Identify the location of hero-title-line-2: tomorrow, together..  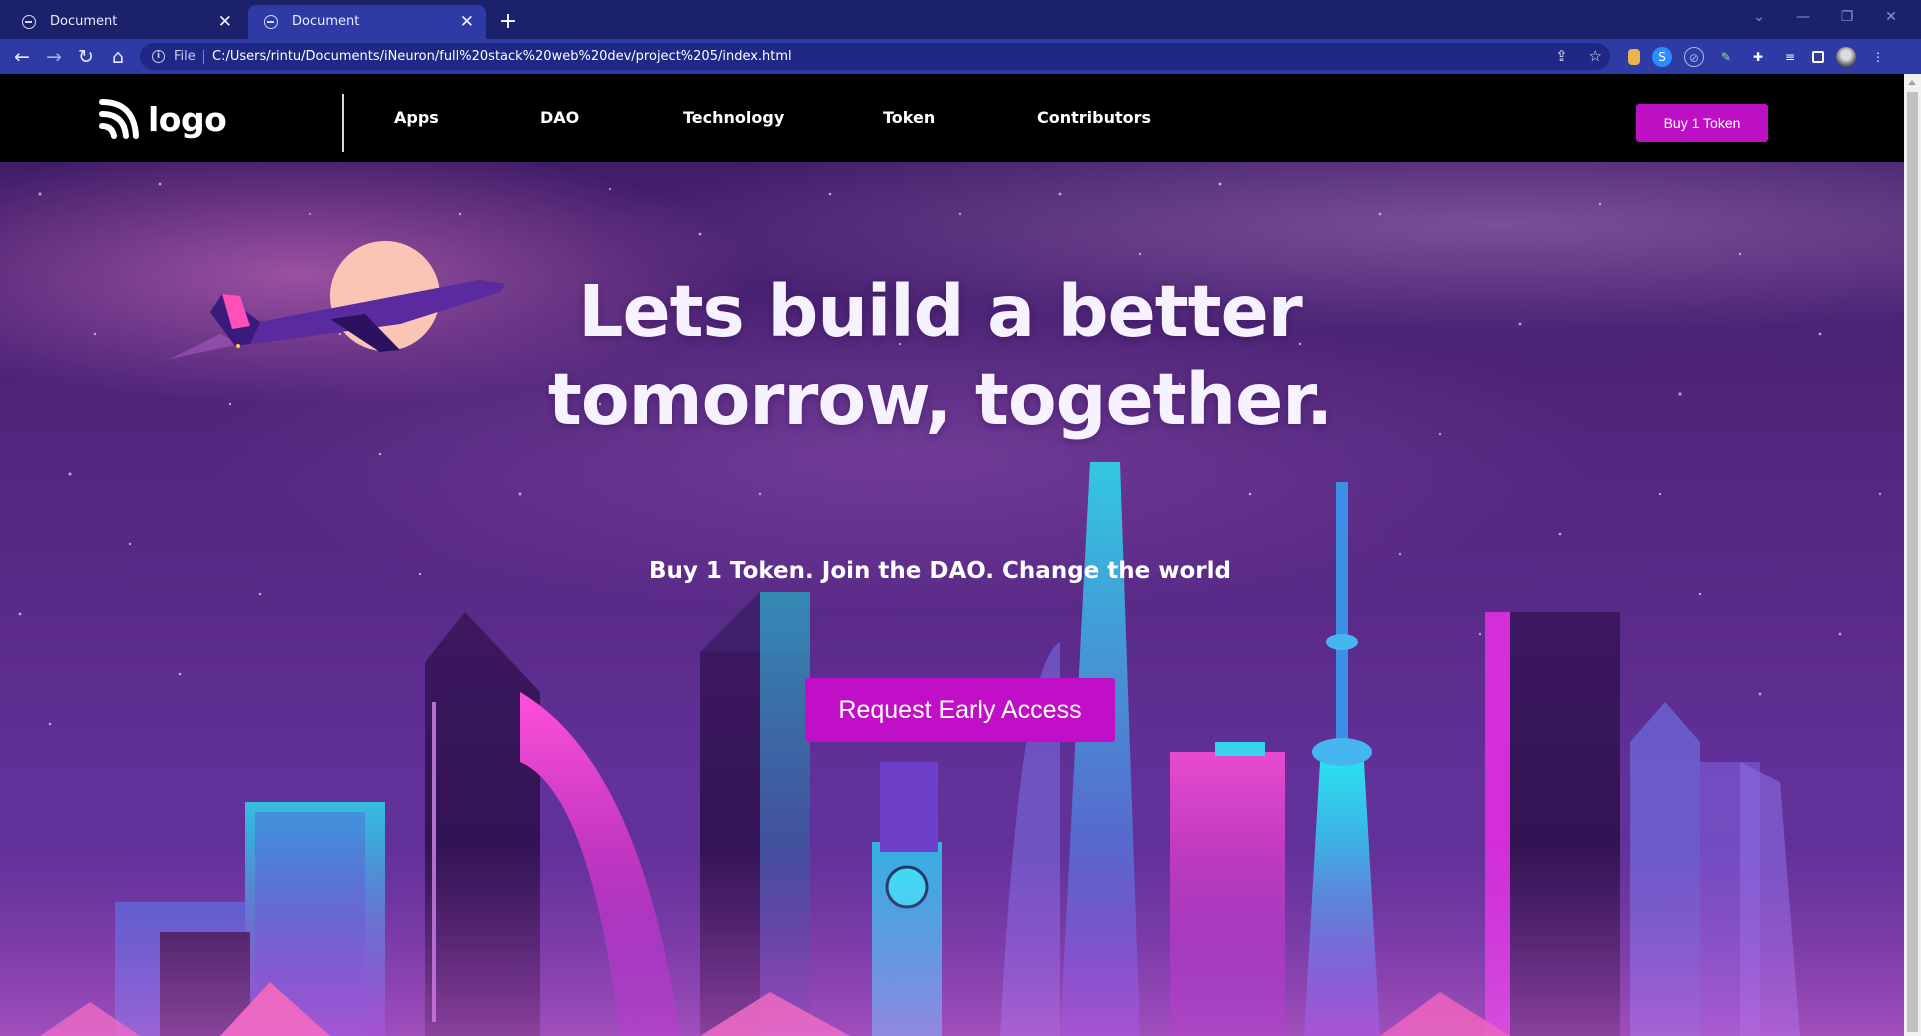
(940, 399).